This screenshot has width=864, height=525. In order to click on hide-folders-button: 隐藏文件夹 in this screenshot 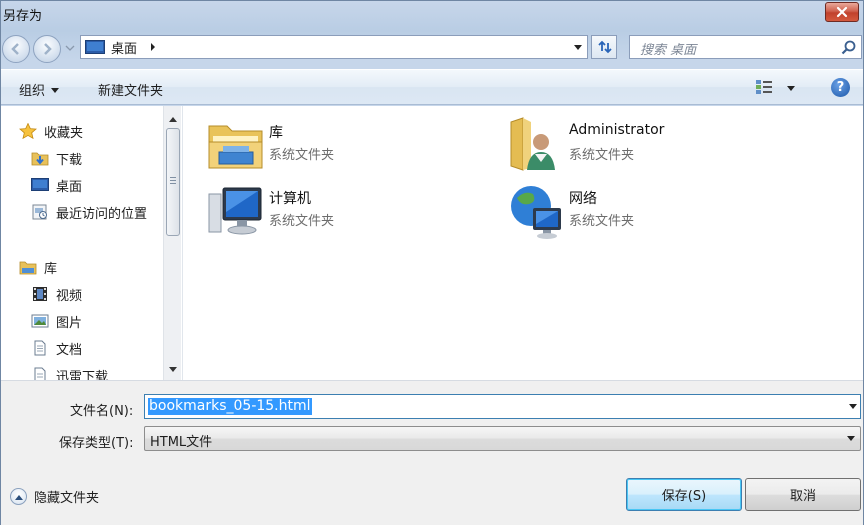, I will do `click(54, 496)`.